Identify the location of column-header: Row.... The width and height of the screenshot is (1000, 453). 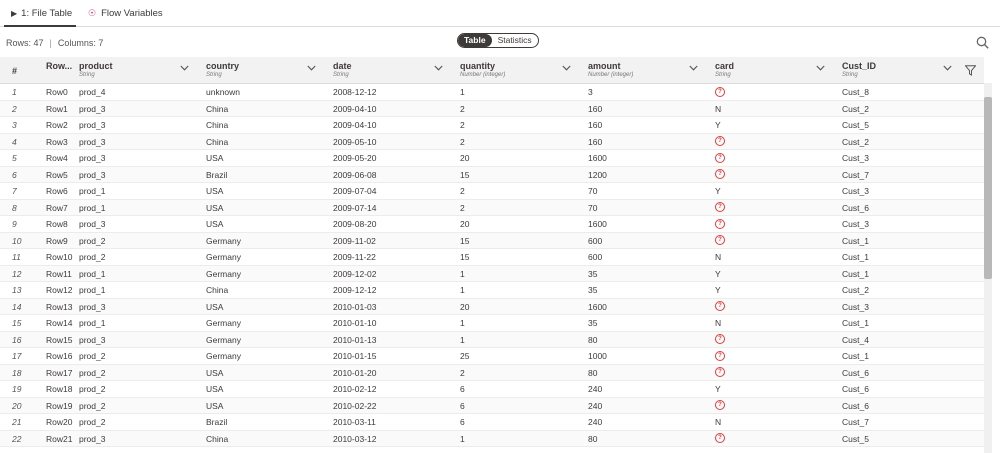
(61, 70).